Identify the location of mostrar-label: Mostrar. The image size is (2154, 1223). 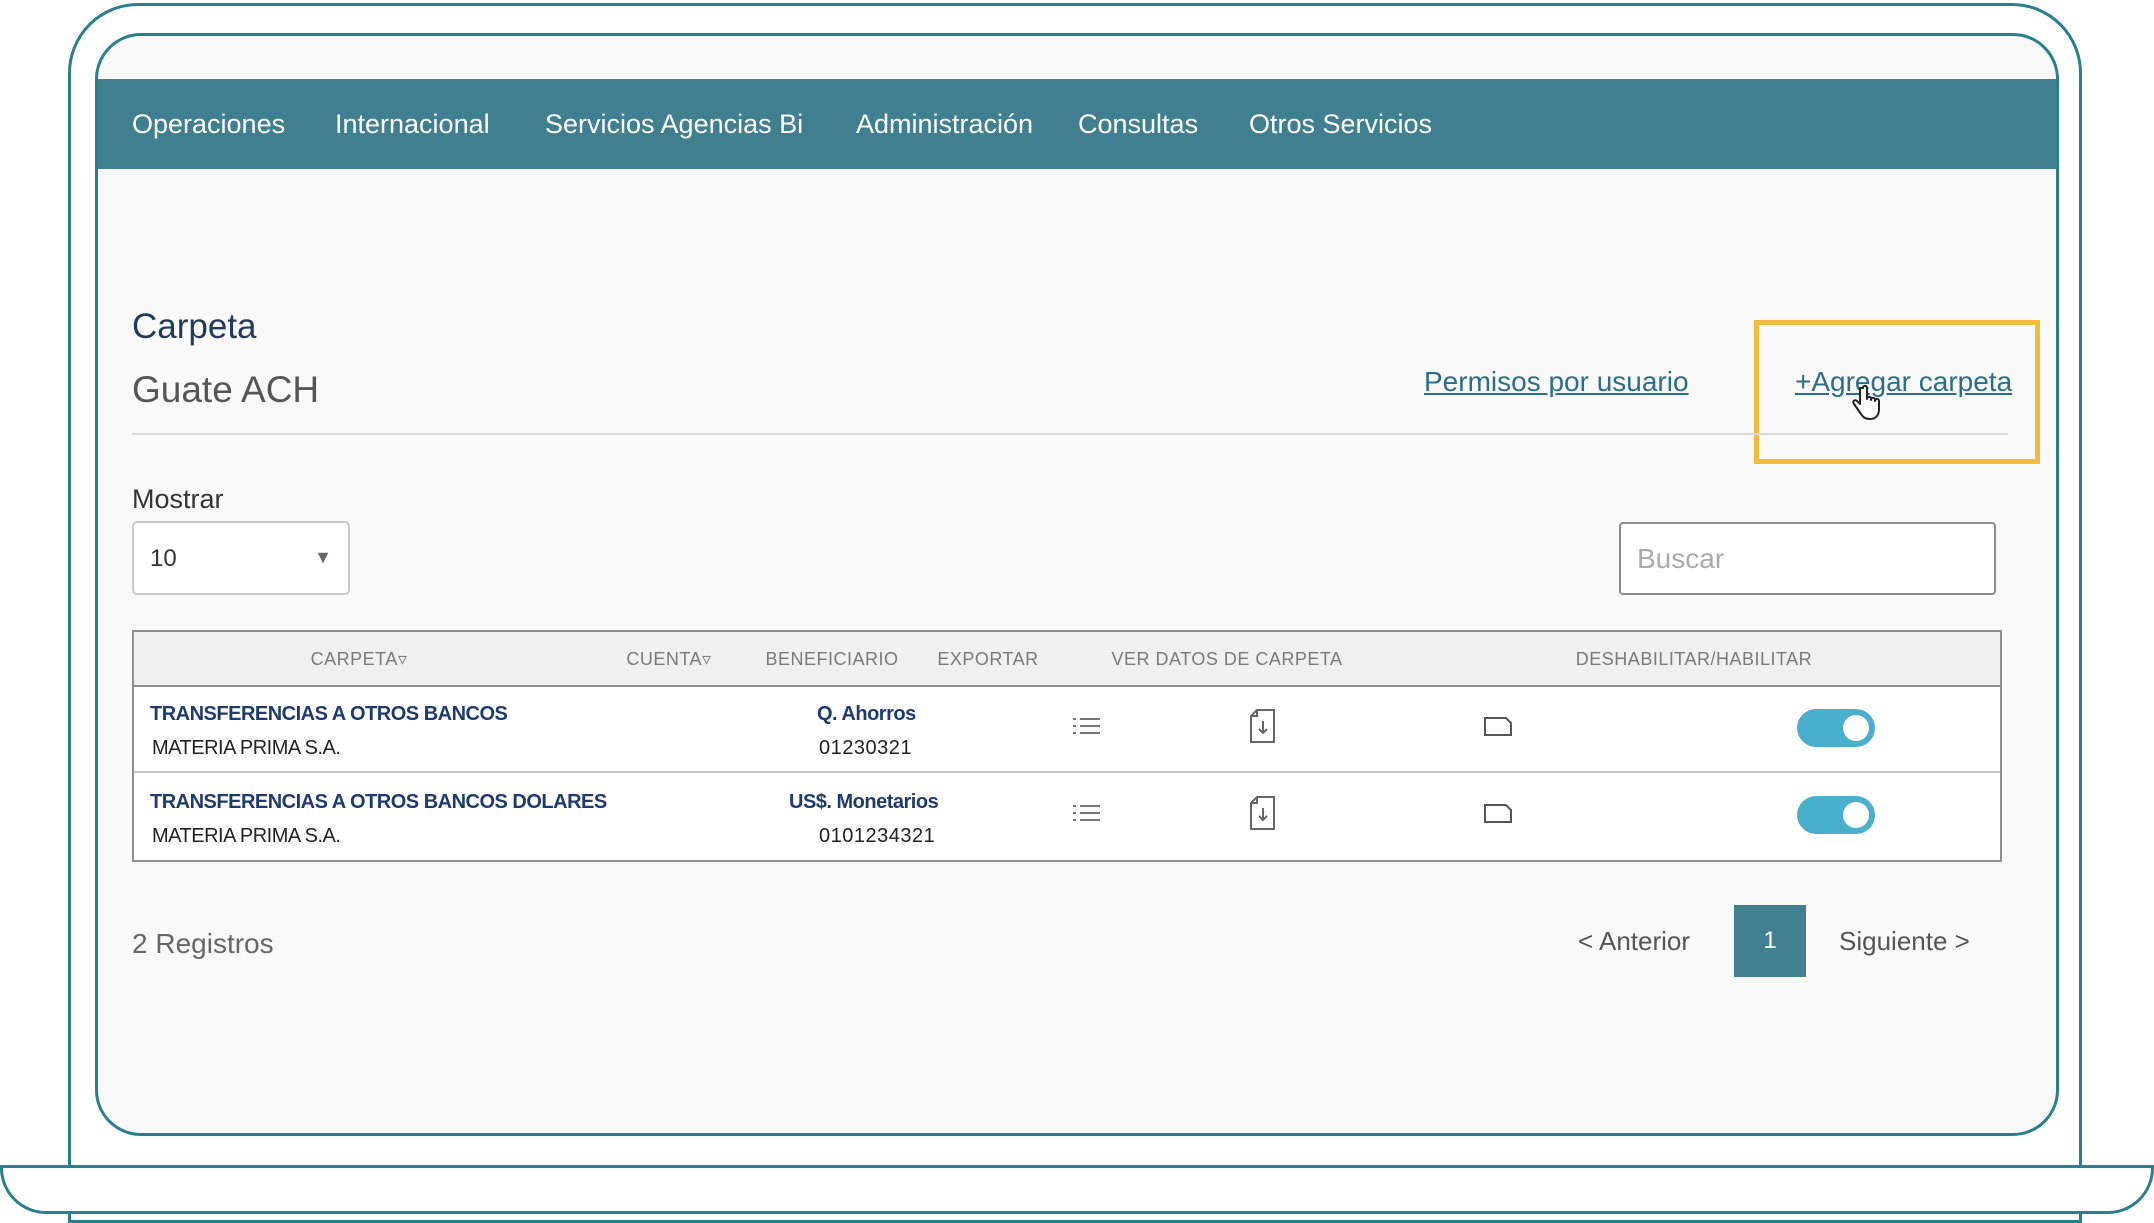
(178, 499).